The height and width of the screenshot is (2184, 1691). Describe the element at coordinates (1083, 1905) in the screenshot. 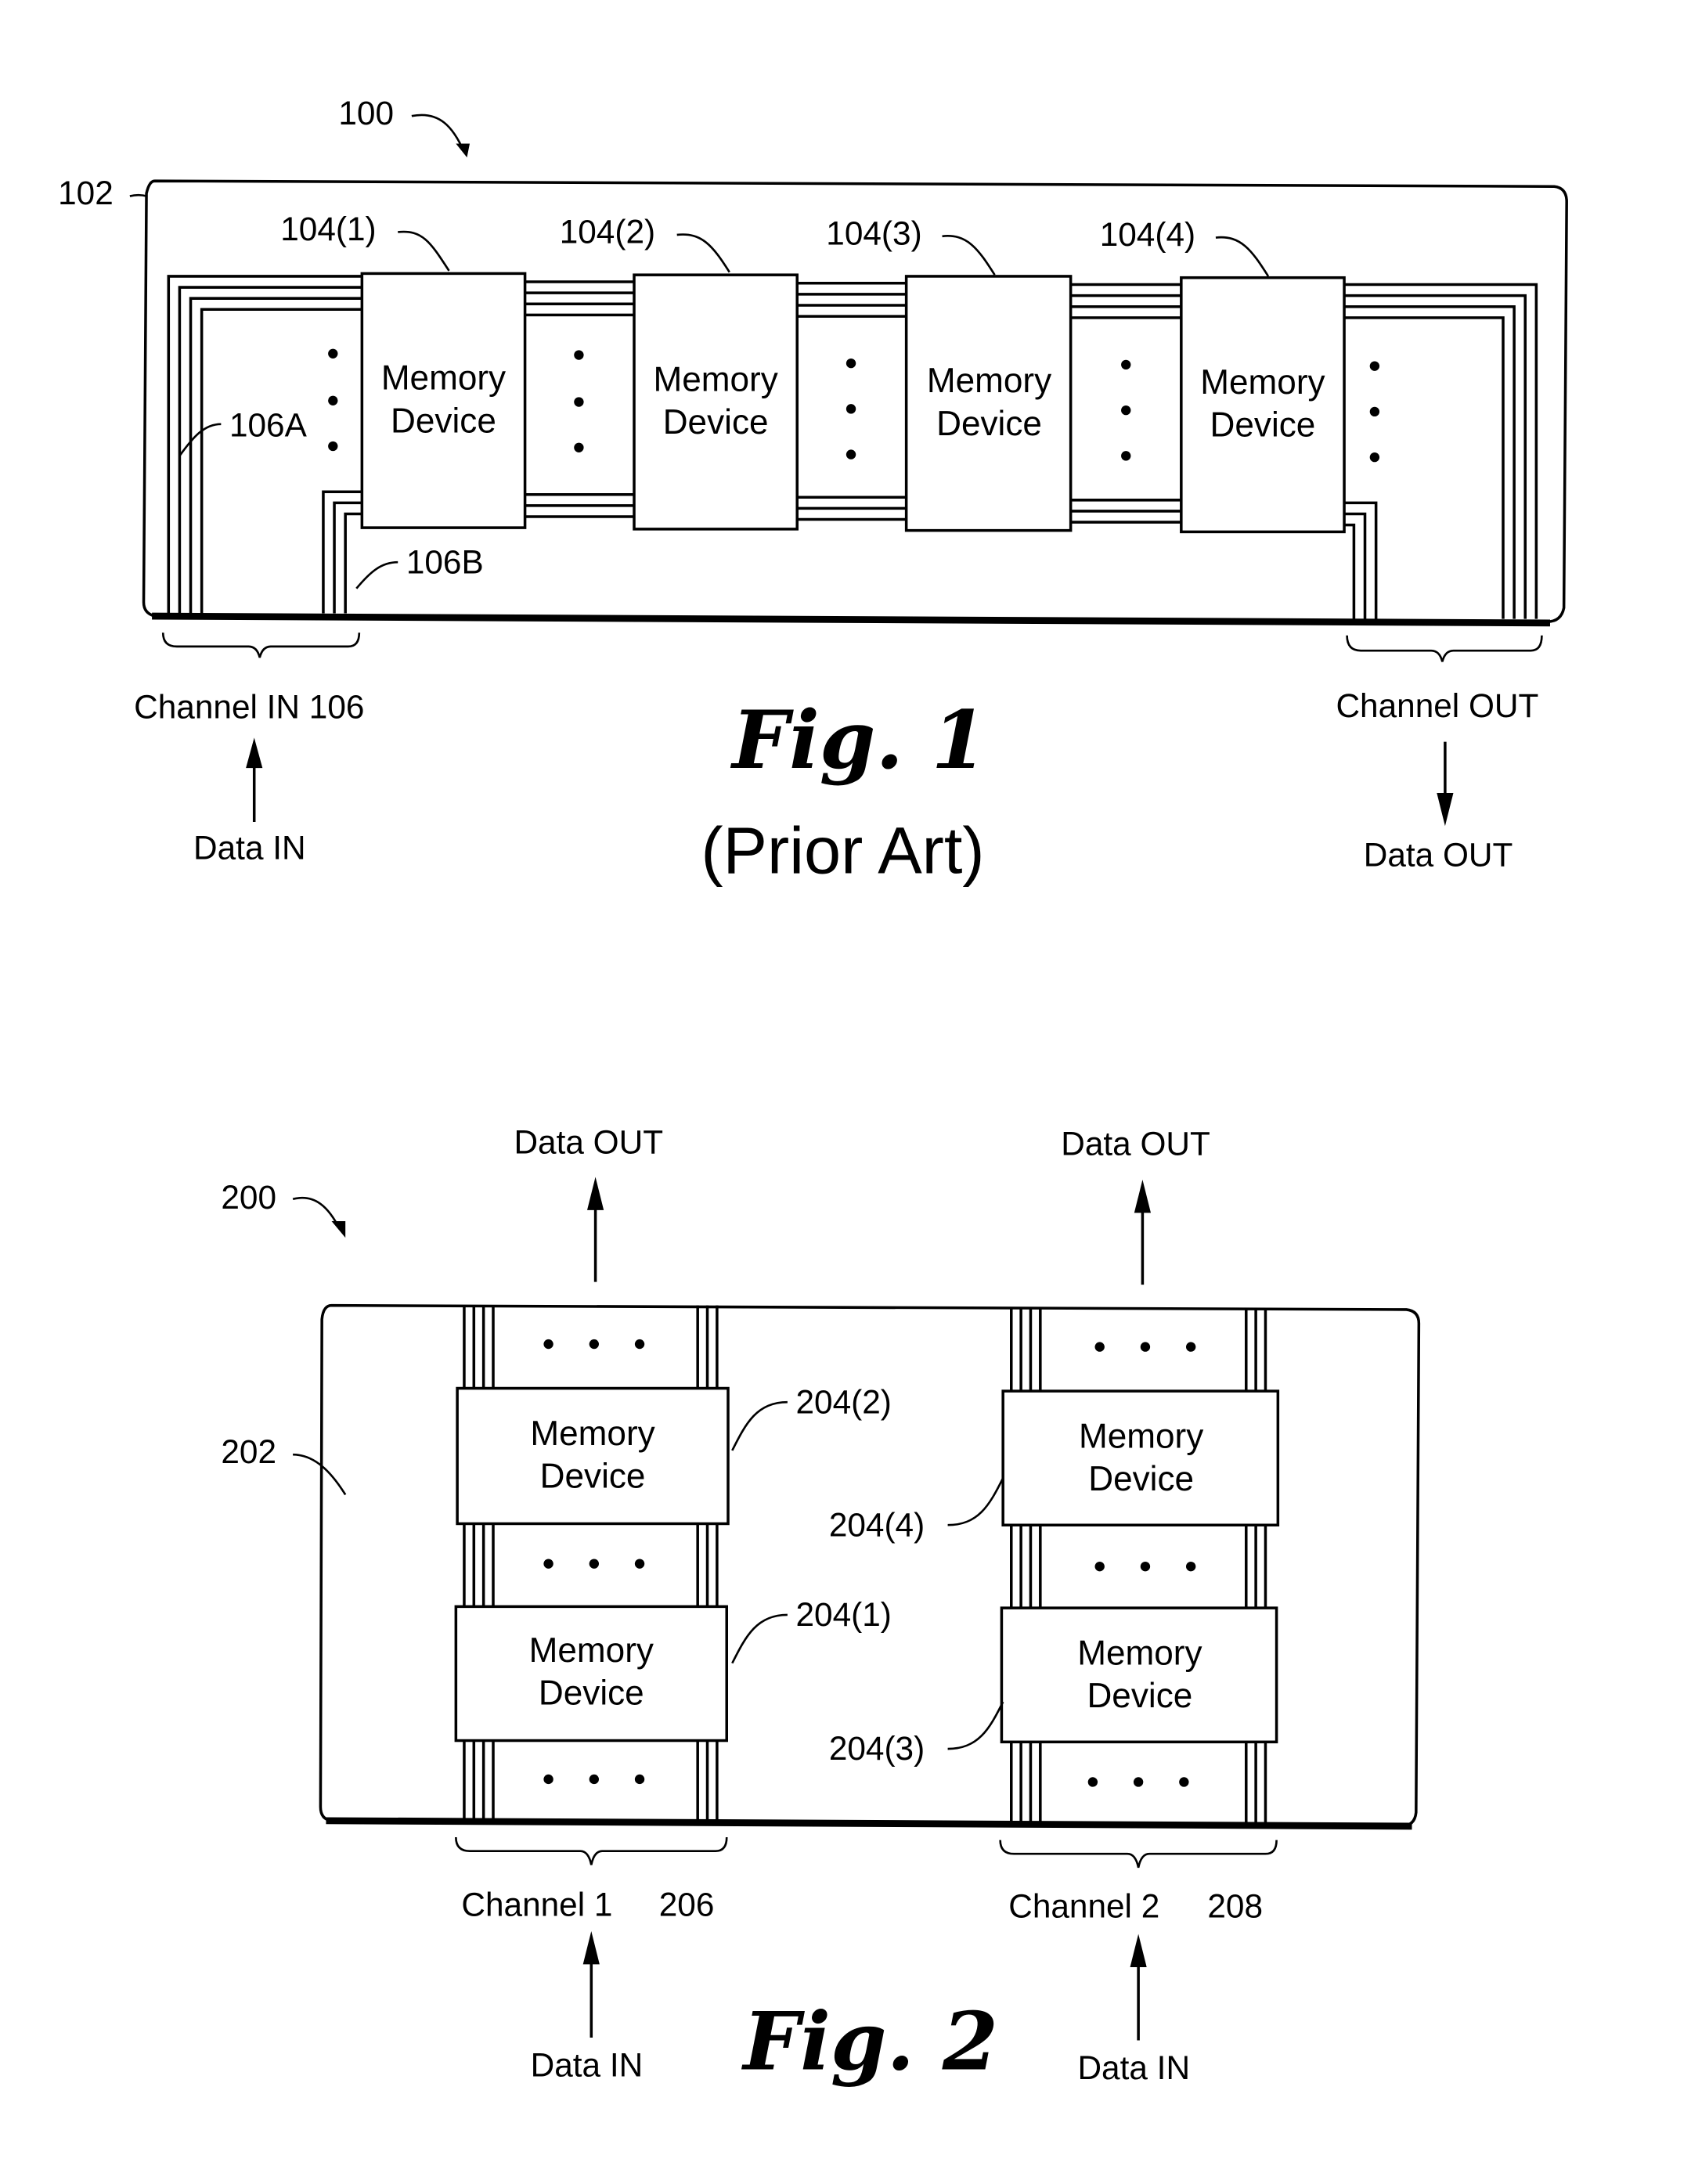

I see `channel-2-label: Channel 2` at that location.